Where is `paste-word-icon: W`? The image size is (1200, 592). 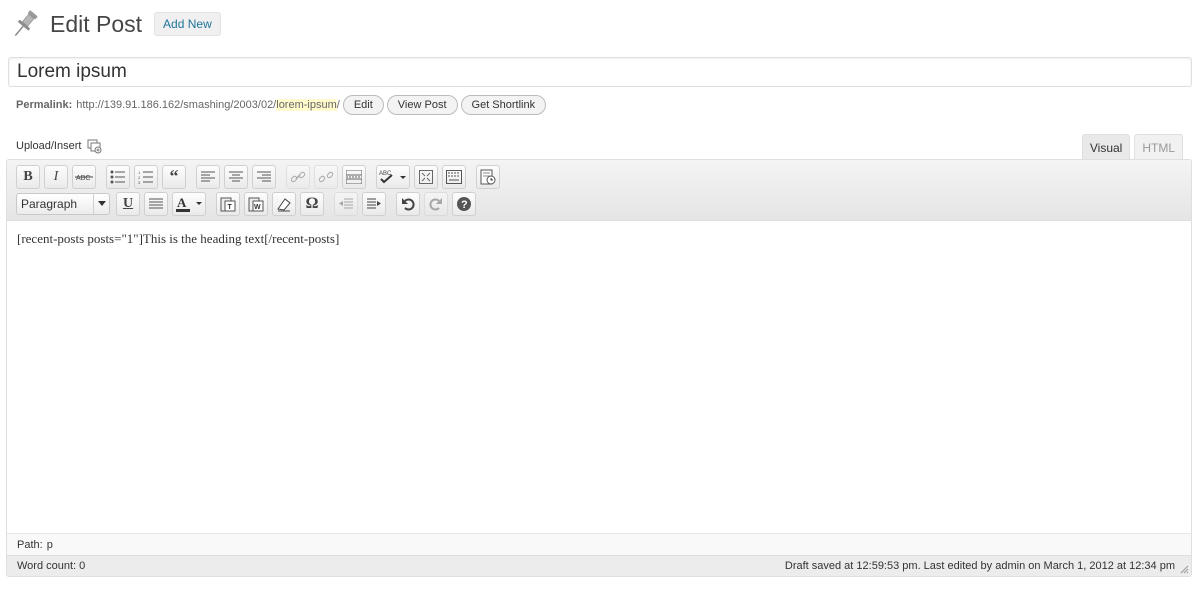
paste-word-icon: W is located at coordinates (256, 203).